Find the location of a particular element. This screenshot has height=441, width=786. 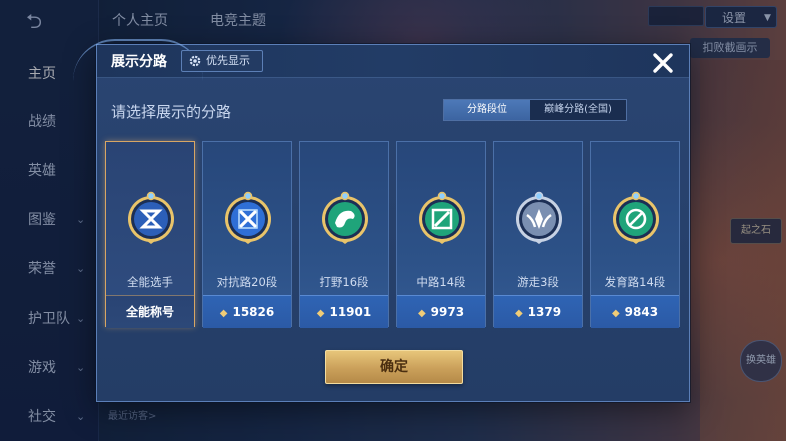

lane-score-value: 11901 is located at coordinates (350, 312).